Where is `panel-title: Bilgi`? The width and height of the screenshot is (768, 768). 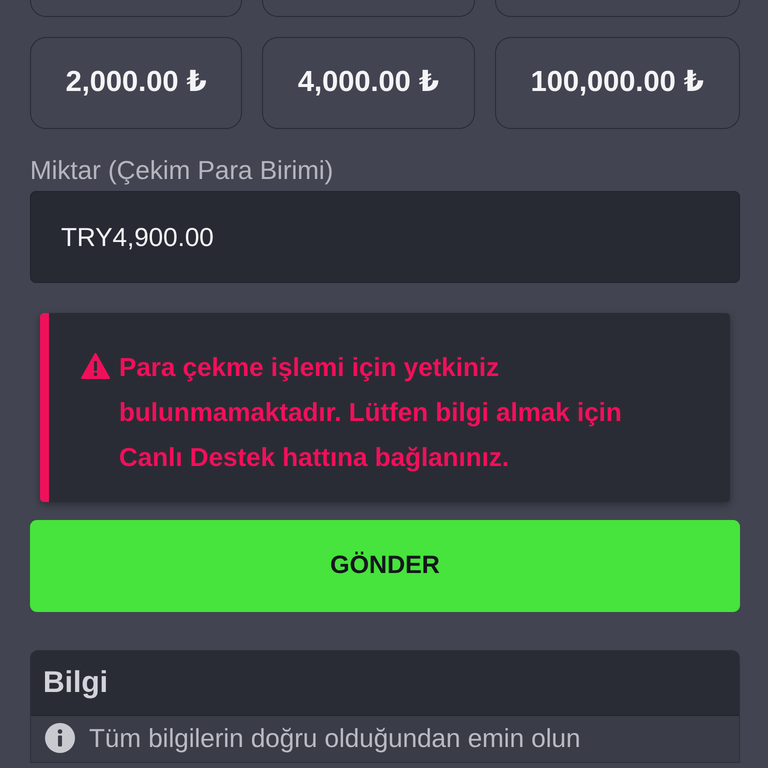
panel-title: Bilgi is located at coordinates (385, 683).